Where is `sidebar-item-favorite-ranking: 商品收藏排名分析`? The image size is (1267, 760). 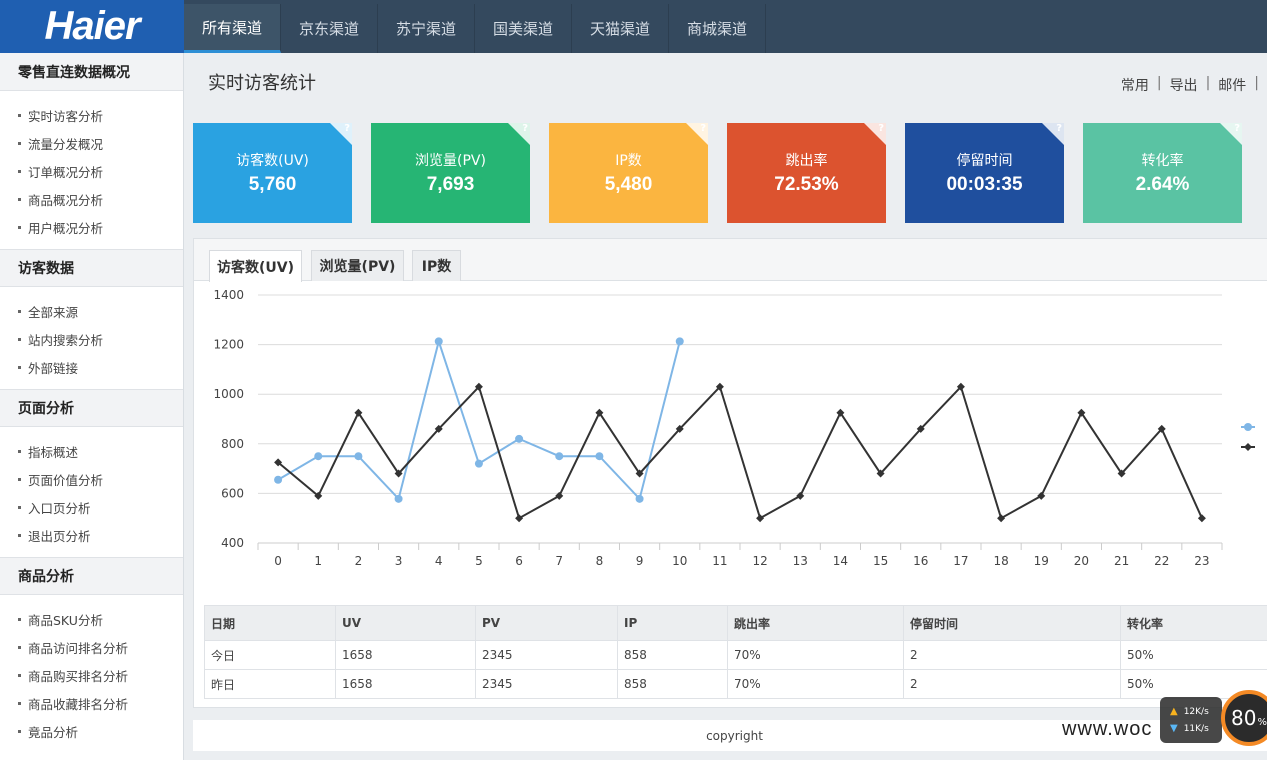
sidebar-item-favorite-ranking: 商品收藏排名分析 is located at coordinates (100, 703).